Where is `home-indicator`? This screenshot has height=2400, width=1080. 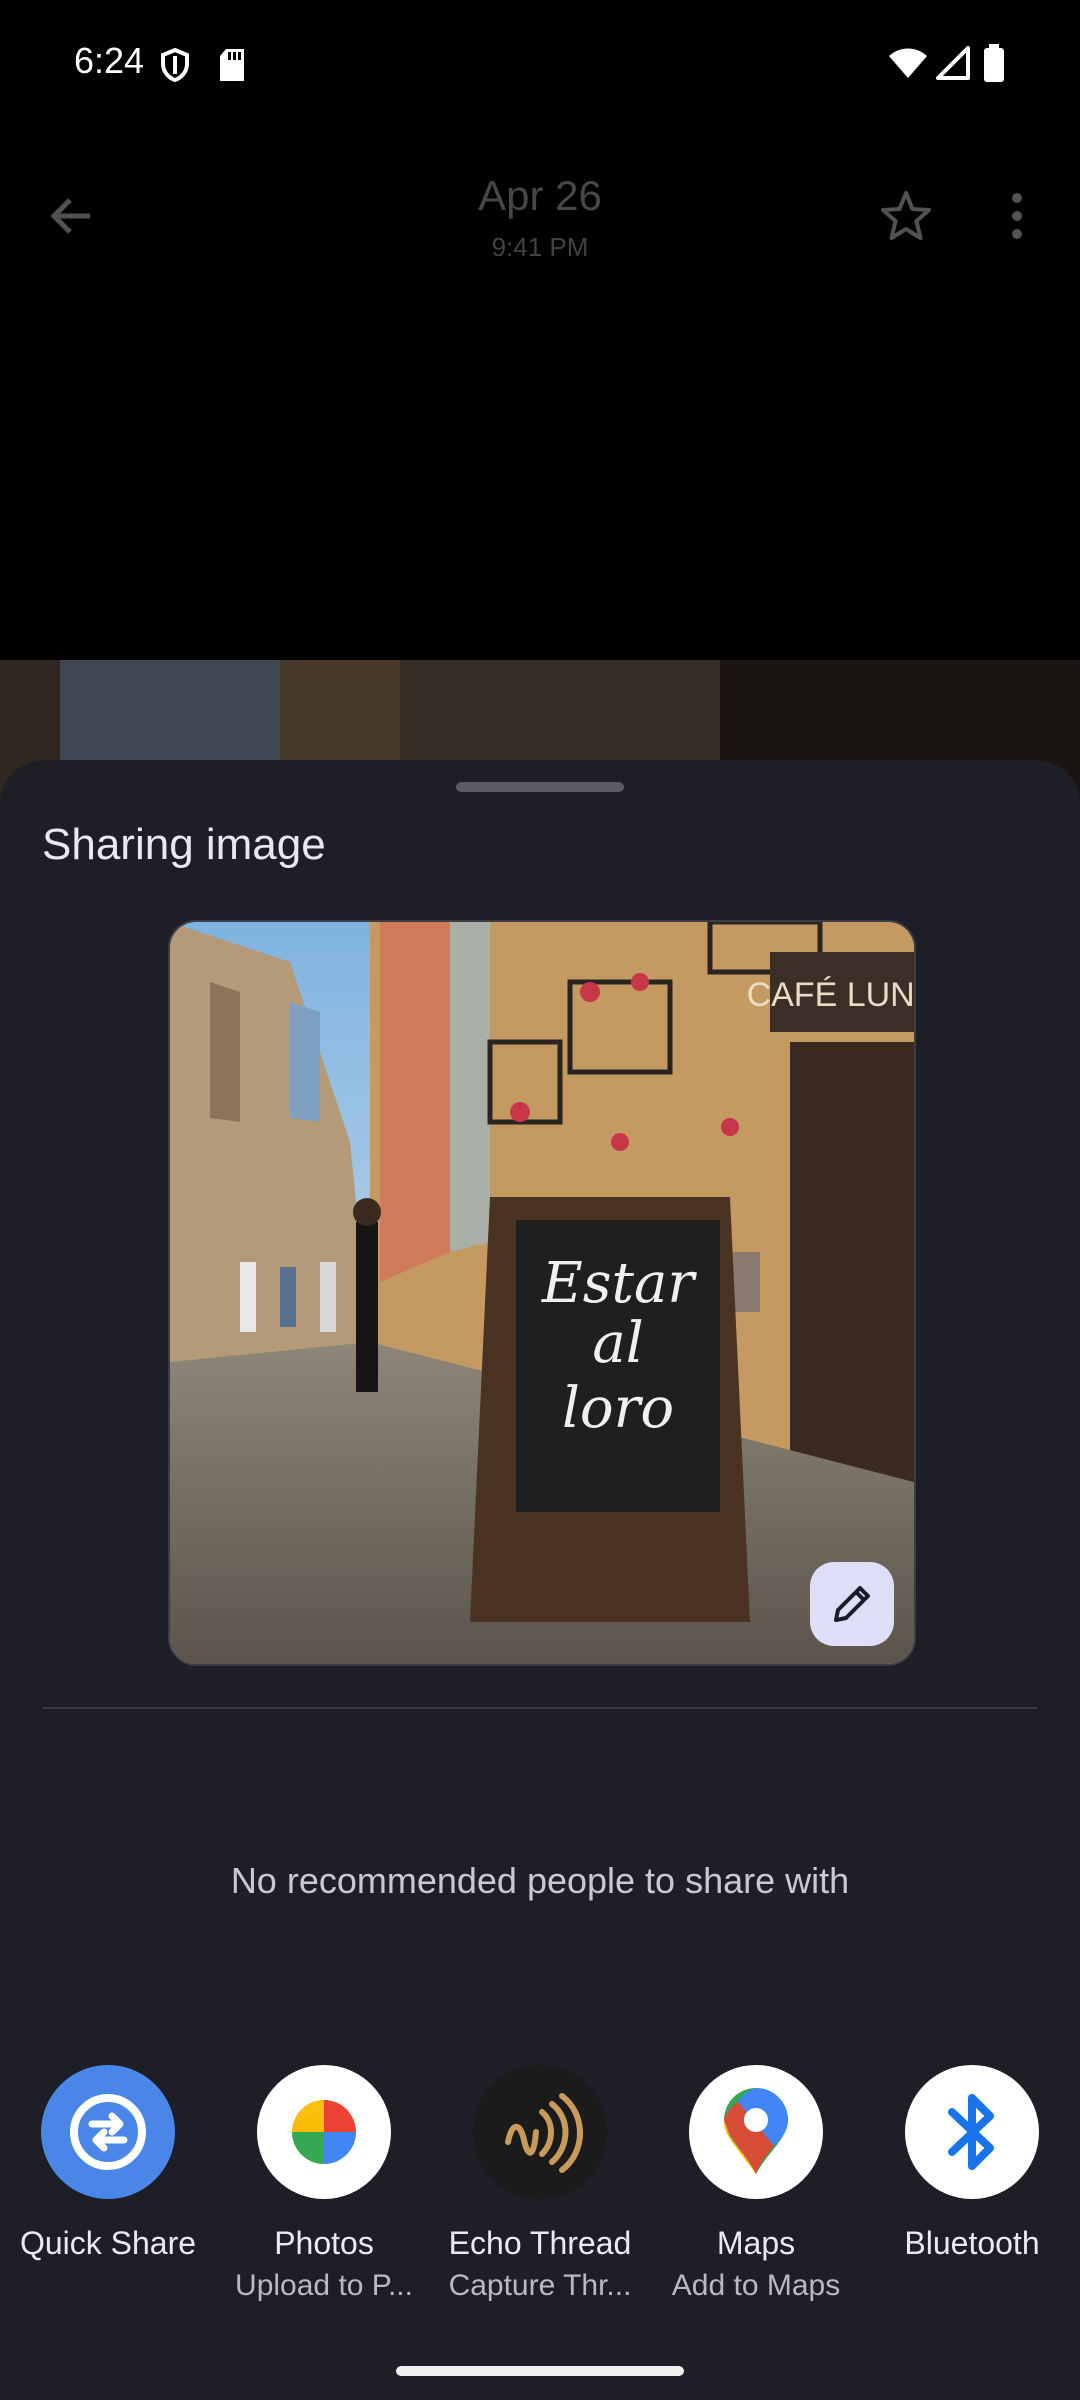 home-indicator is located at coordinates (540, 2371).